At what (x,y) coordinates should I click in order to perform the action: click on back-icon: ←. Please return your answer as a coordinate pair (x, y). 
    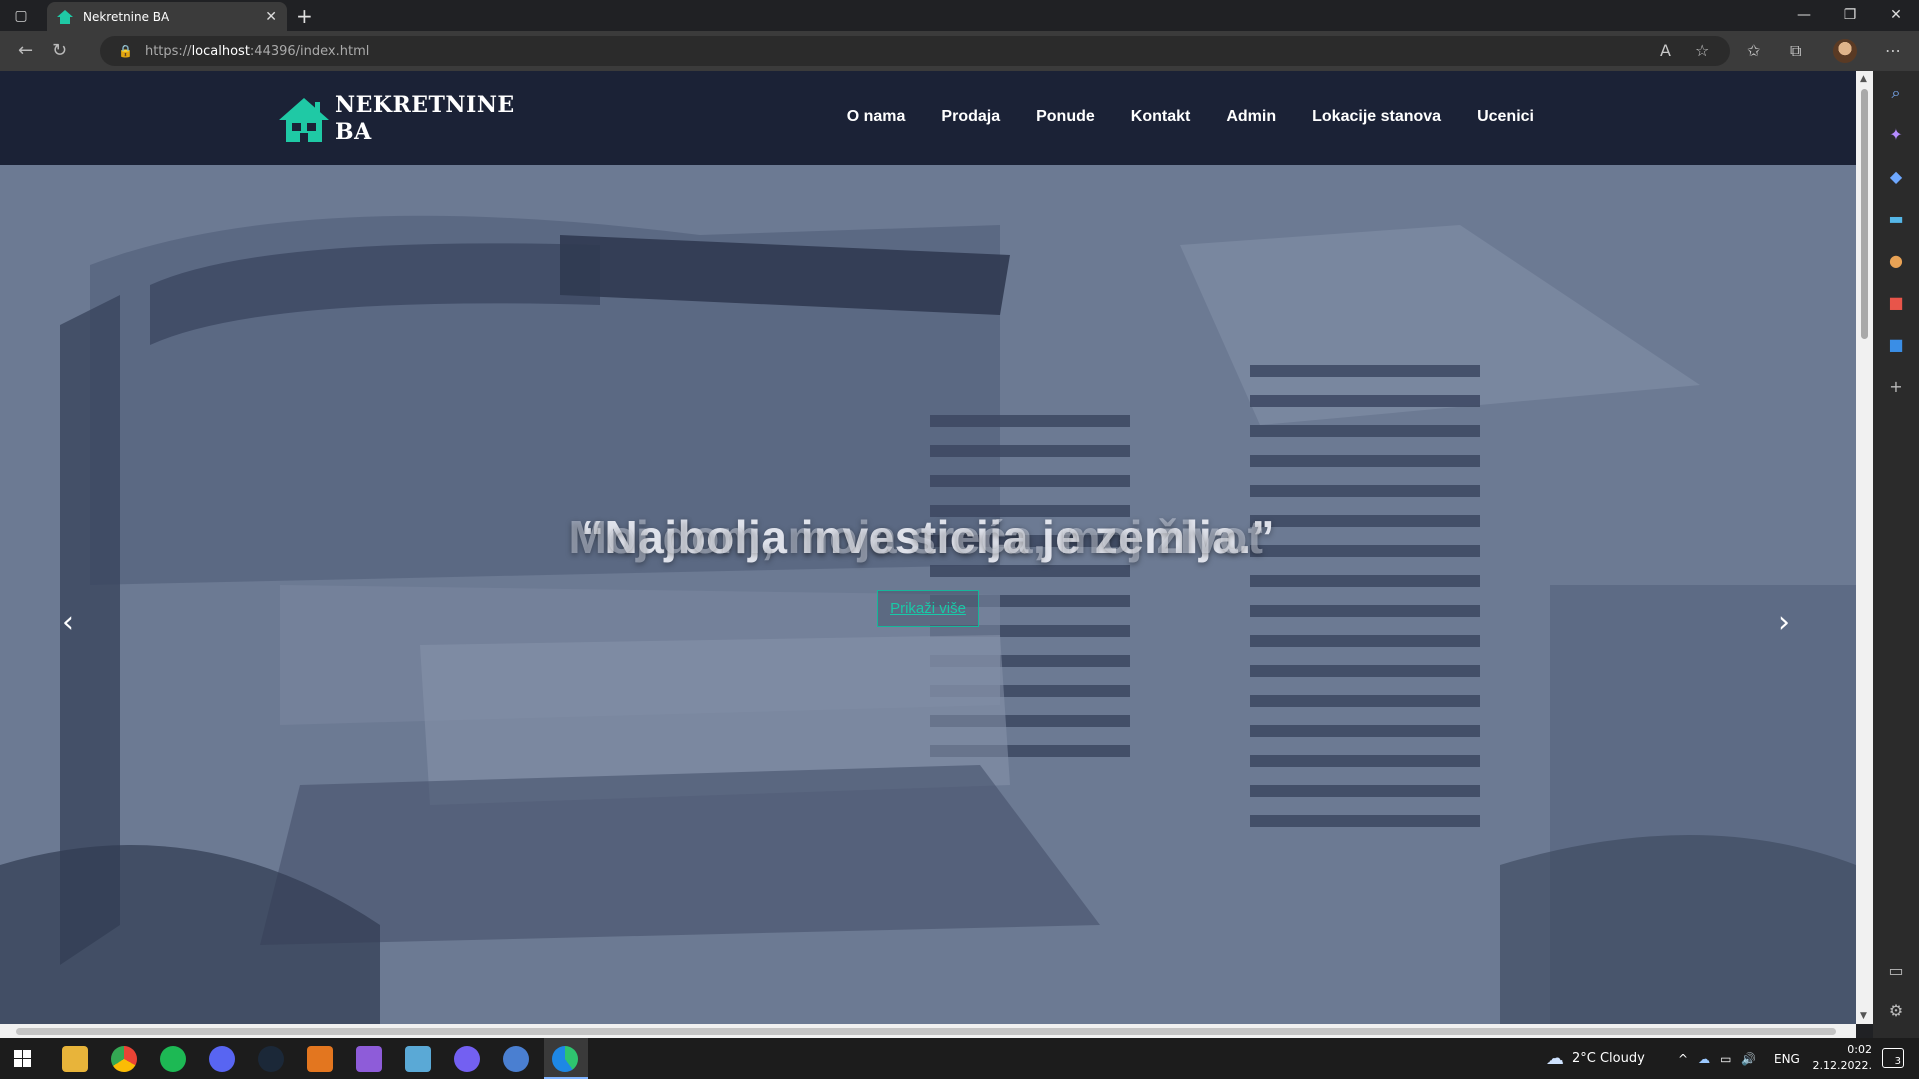
    Looking at the image, I should click on (25, 50).